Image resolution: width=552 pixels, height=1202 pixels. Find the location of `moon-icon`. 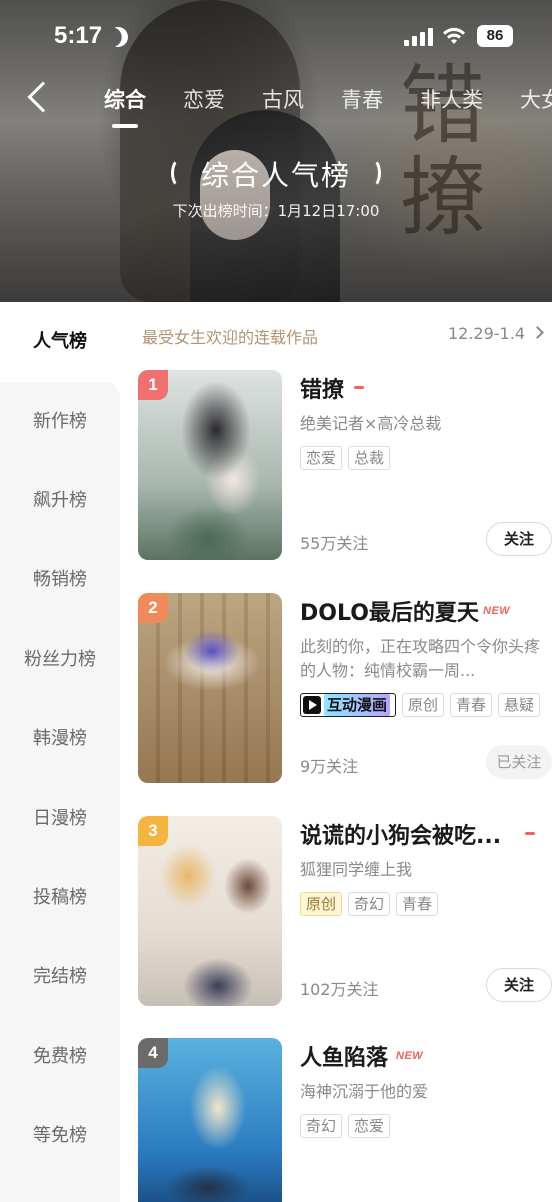

moon-icon is located at coordinates (118, 37).